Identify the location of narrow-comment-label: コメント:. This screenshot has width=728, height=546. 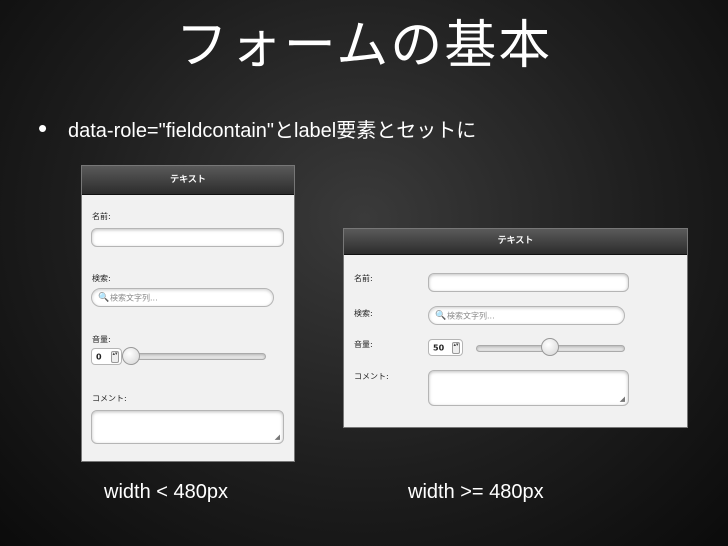
(109, 398).